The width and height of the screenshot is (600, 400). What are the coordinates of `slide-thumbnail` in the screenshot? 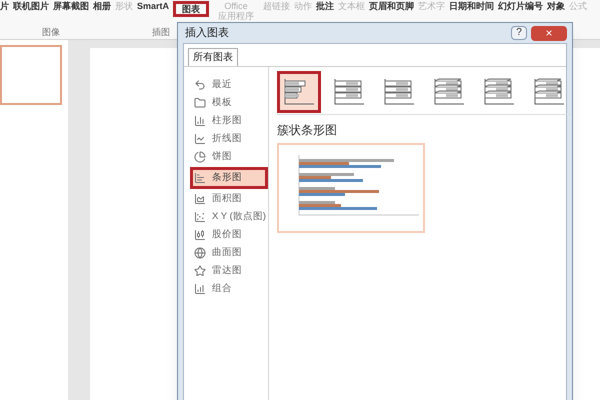 It's located at (31, 75).